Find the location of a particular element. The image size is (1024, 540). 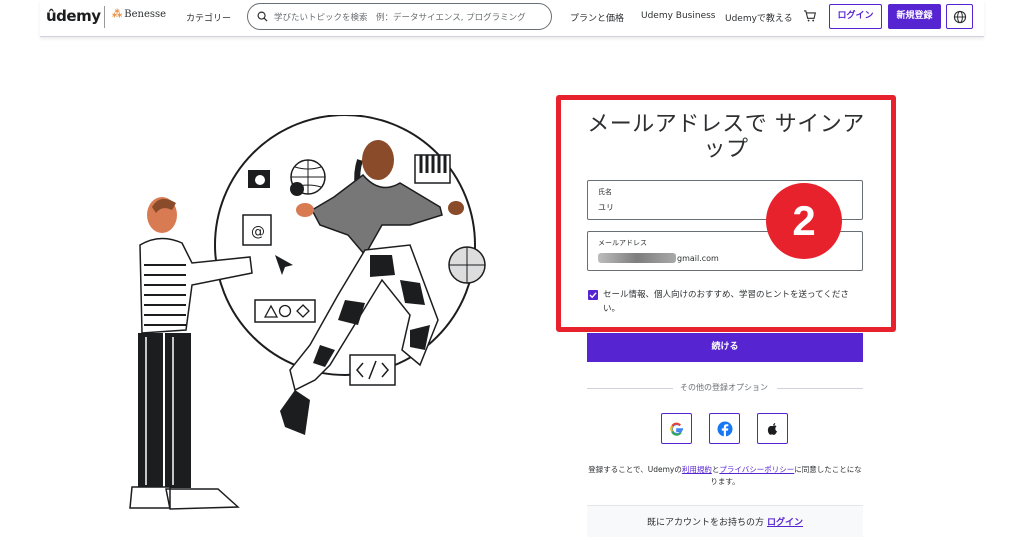

terms-of-use-link: 利用規約 is located at coordinates (697, 469).